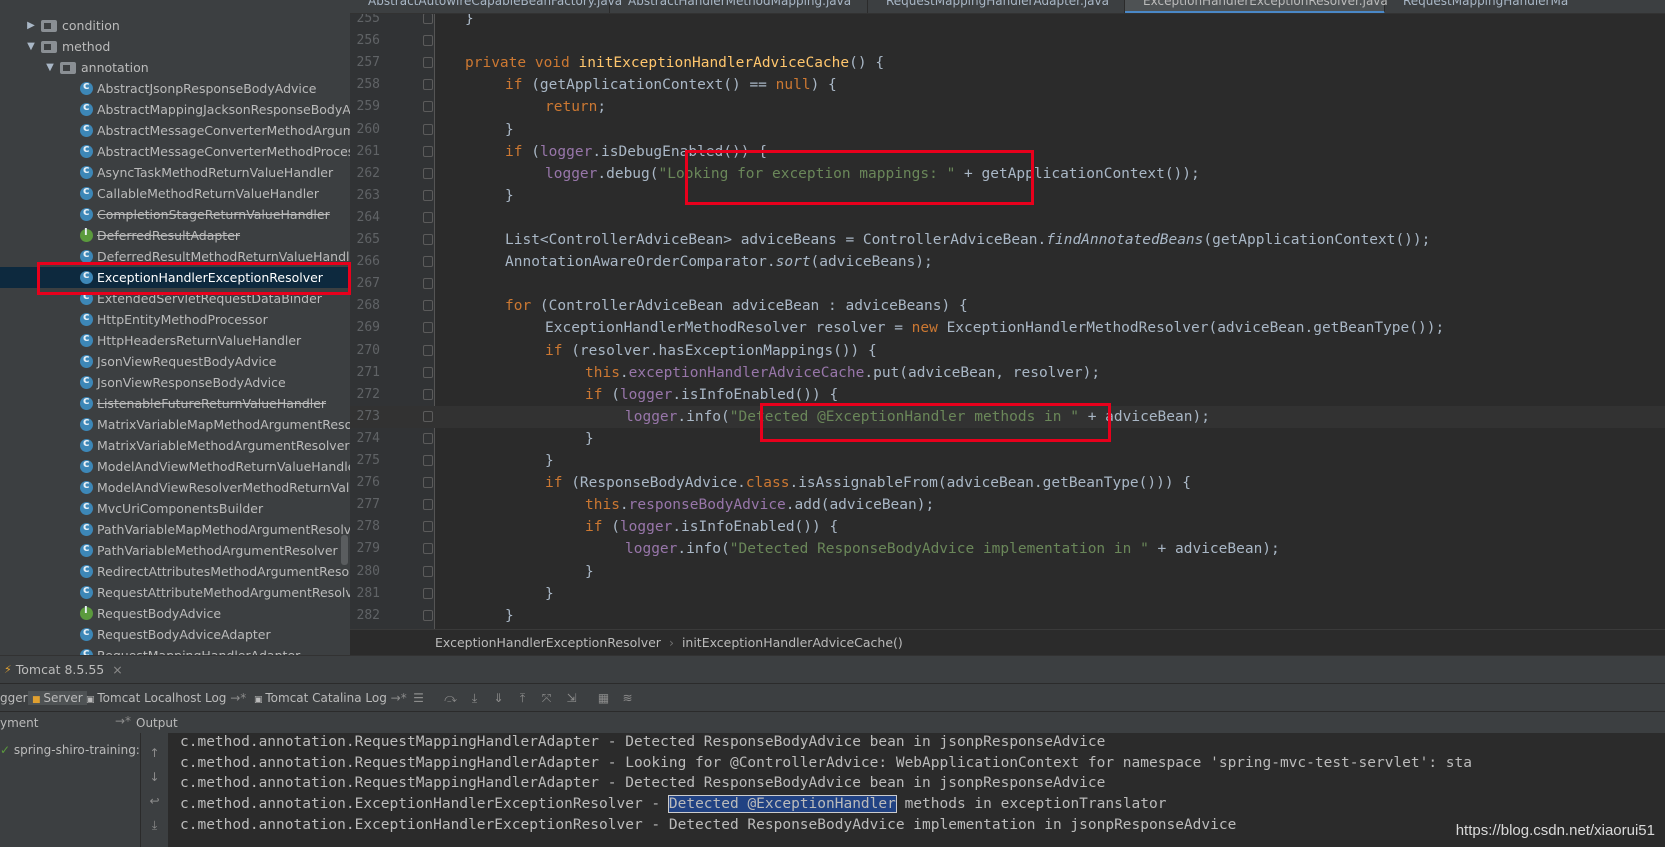  I want to click on code-token: }, so click(589, 571).